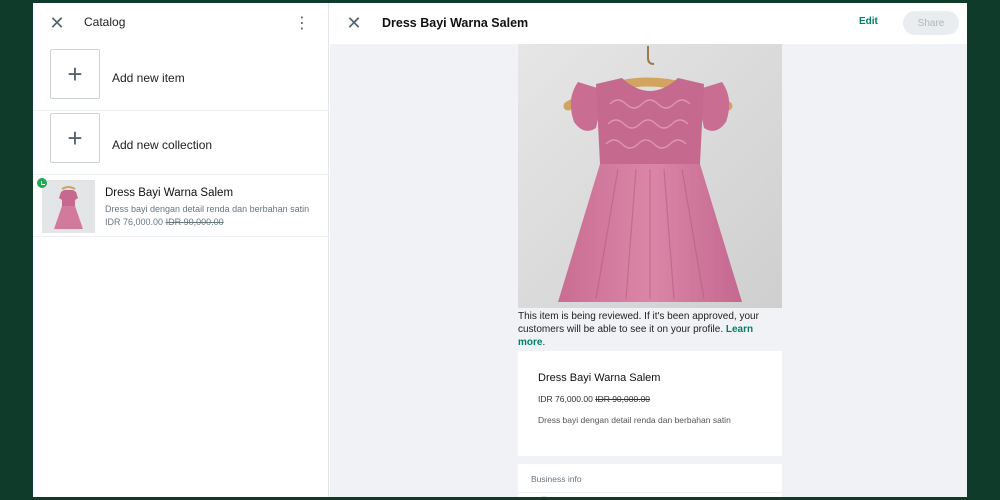  What do you see at coordinates (648, 23) in the screenshot?
I see `detail-header: ✕ Dress Bayi Warna Salem Edit Share` at bounding box center [648, 23].